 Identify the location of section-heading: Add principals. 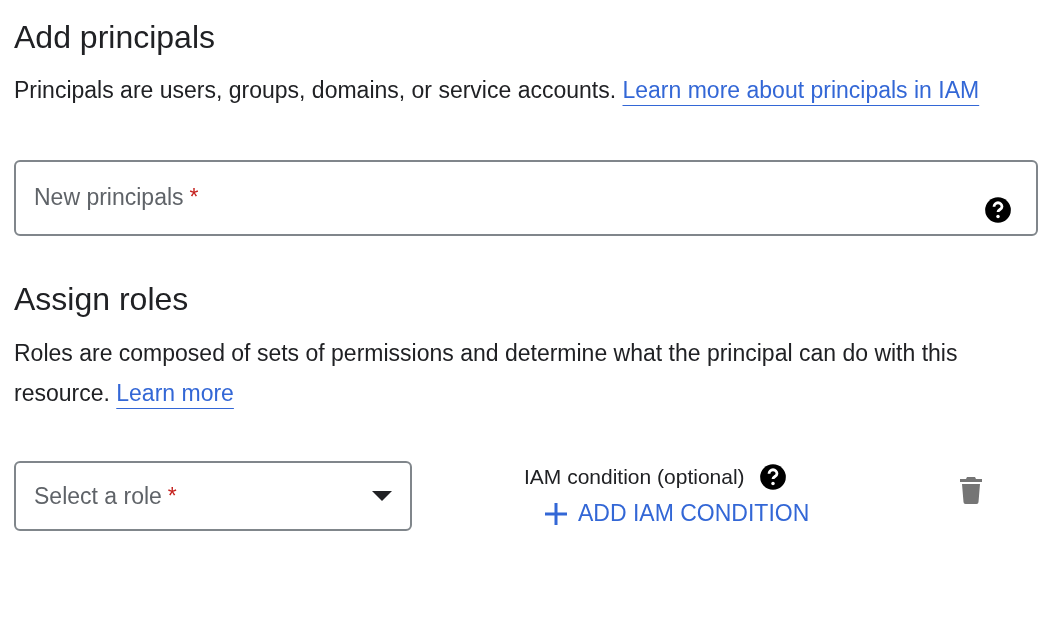
(115, 37).